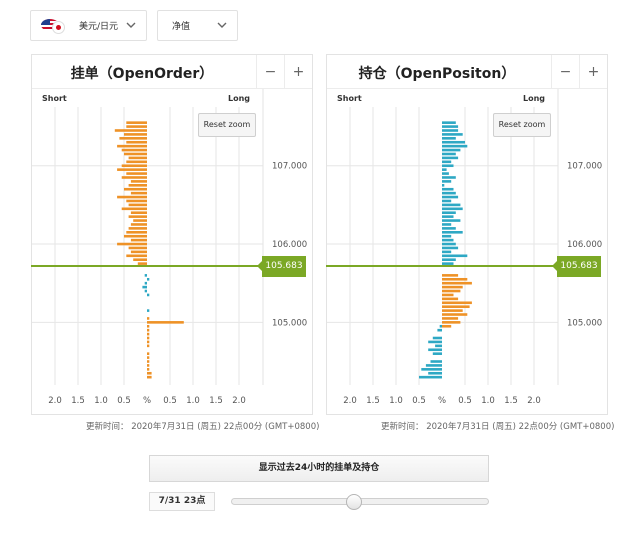  I want to click on time-slider-thumb, so click(354, 502).